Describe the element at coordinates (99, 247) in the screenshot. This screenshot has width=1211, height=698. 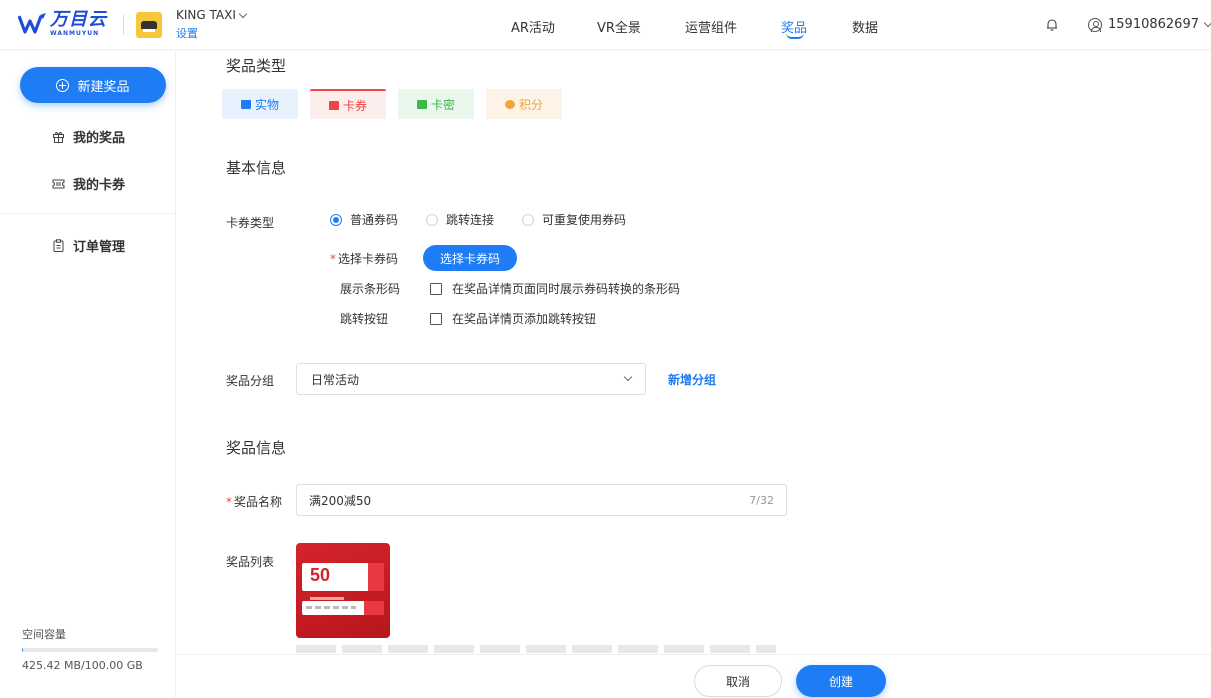
I see `sidebar-item-label: 订单管理` at that location.